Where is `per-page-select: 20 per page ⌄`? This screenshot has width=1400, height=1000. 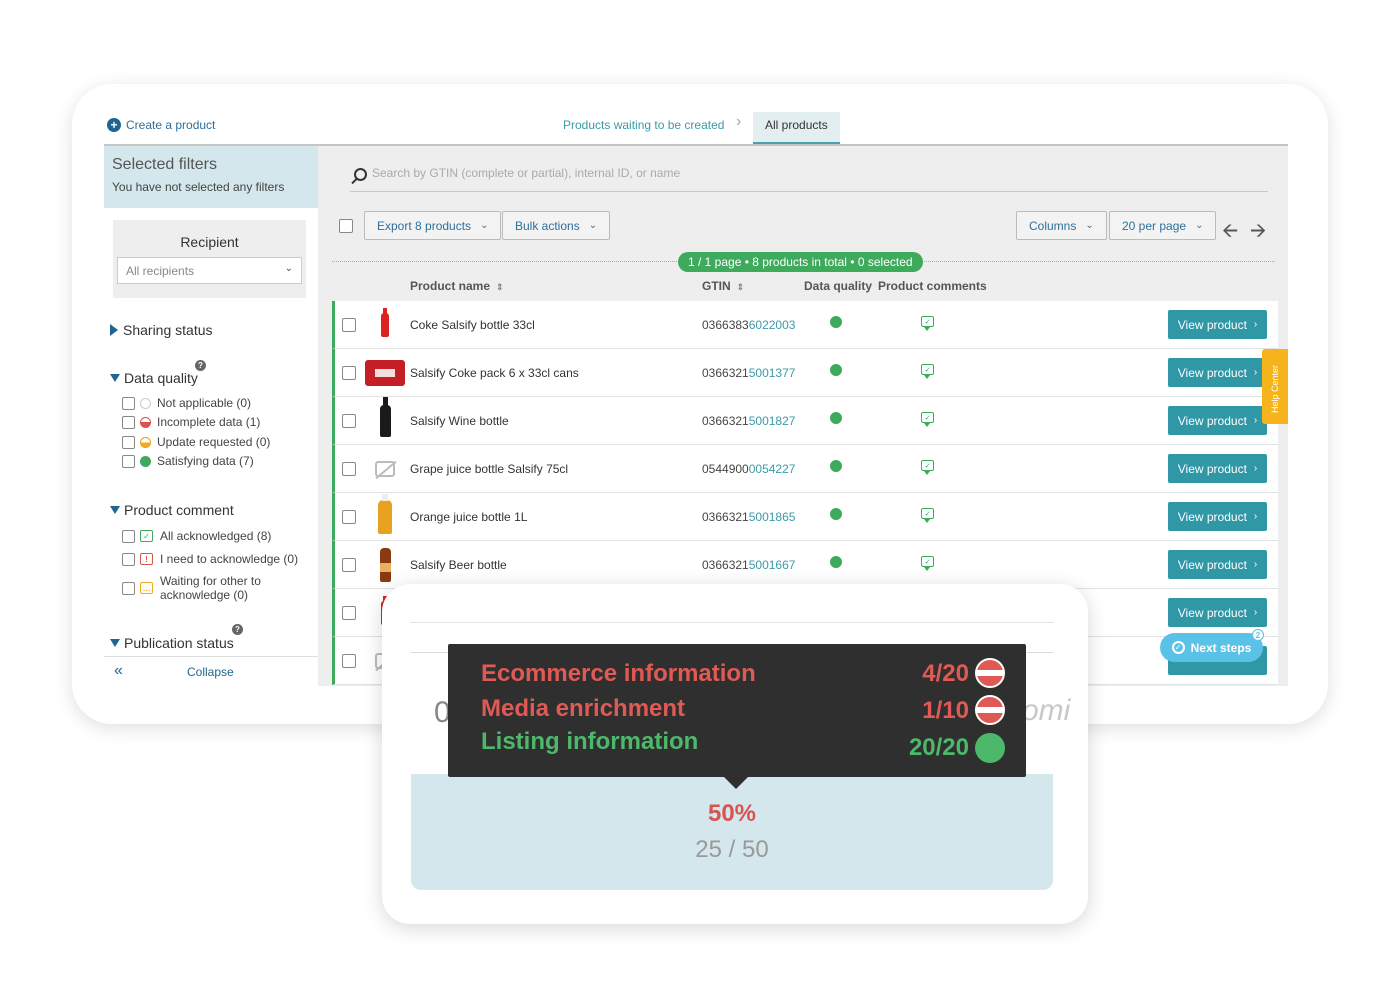 per-page-select: 20 per page ⌄ is located at coordinates (1163, 225).